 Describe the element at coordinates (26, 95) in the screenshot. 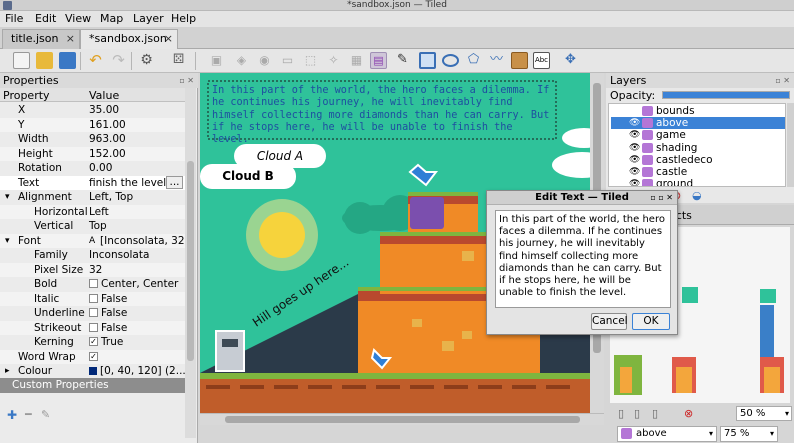

I see `column-property: Property` at that location.